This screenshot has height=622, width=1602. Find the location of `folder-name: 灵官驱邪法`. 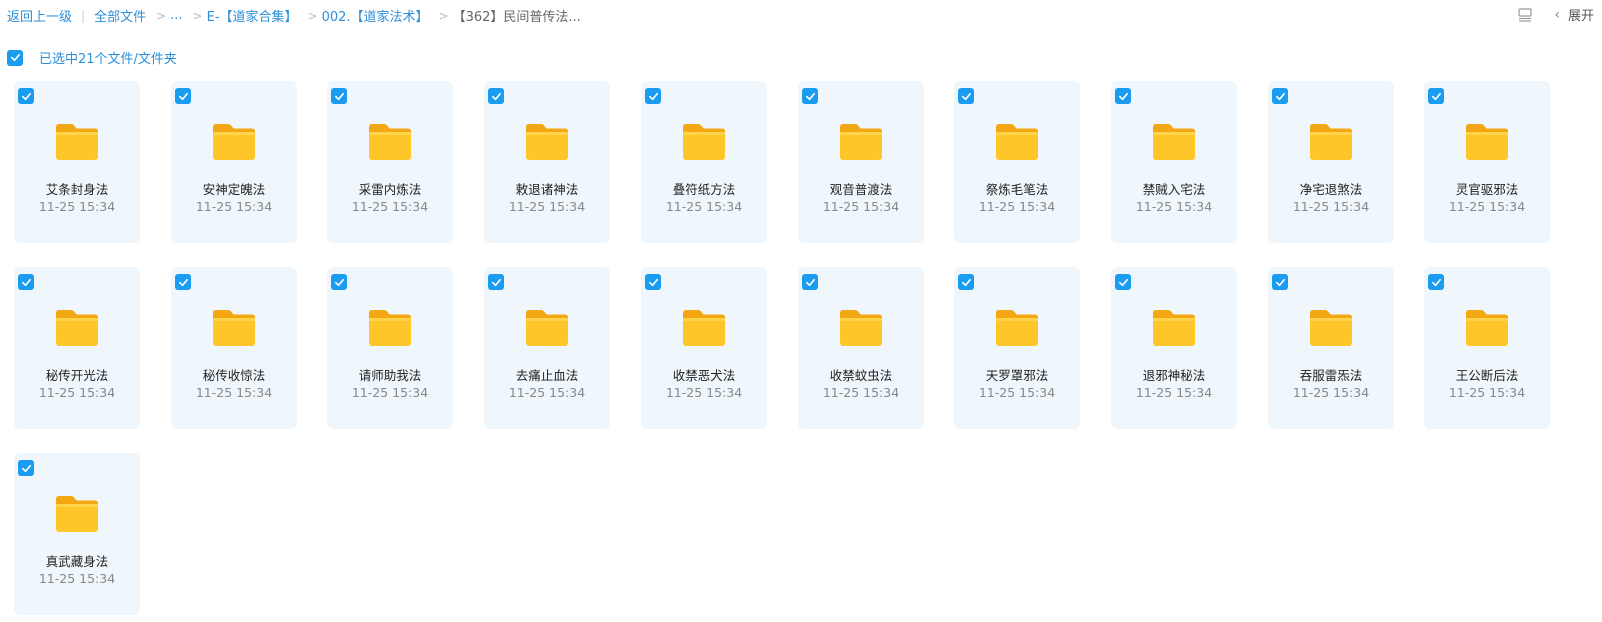

folder-name: 灵官驱邪法 is located at coordinates (1487, 189).